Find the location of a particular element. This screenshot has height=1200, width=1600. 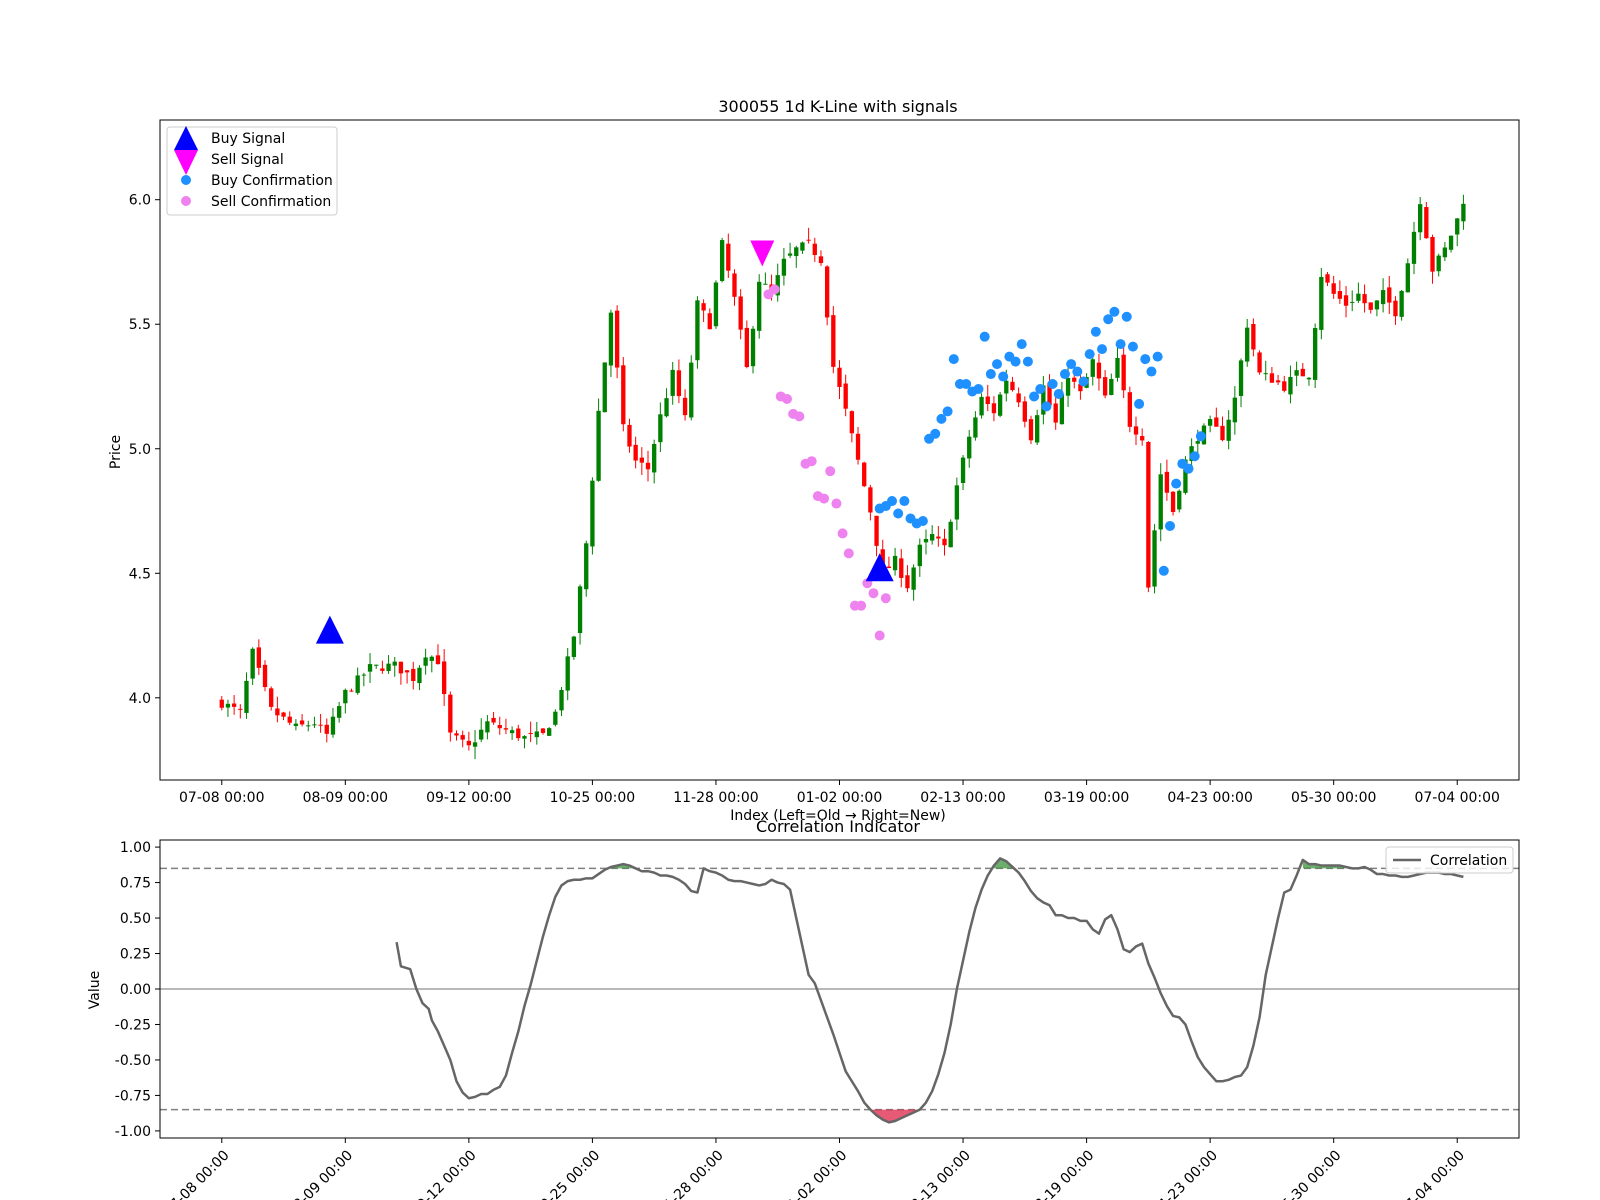

sell-signal-marker is located at coordinates (762, 253).